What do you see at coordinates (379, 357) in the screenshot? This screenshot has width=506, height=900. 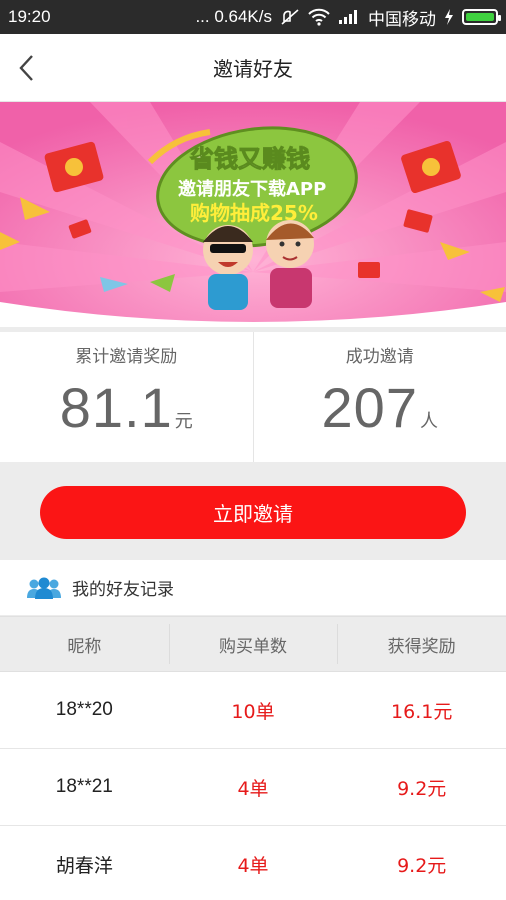 I see `success-label: 成功邀请` at bounding box center [379, 357].